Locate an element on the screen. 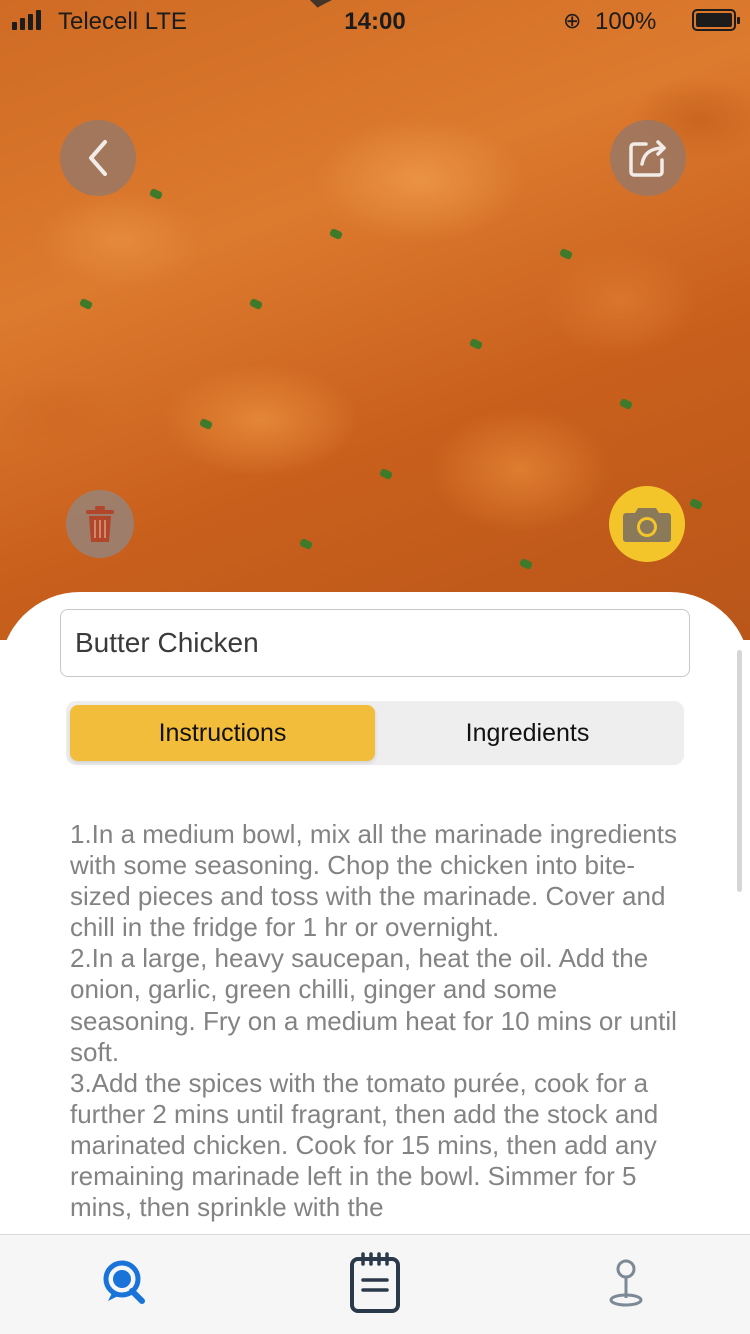  delete-button is located at coordinates (100, 524).